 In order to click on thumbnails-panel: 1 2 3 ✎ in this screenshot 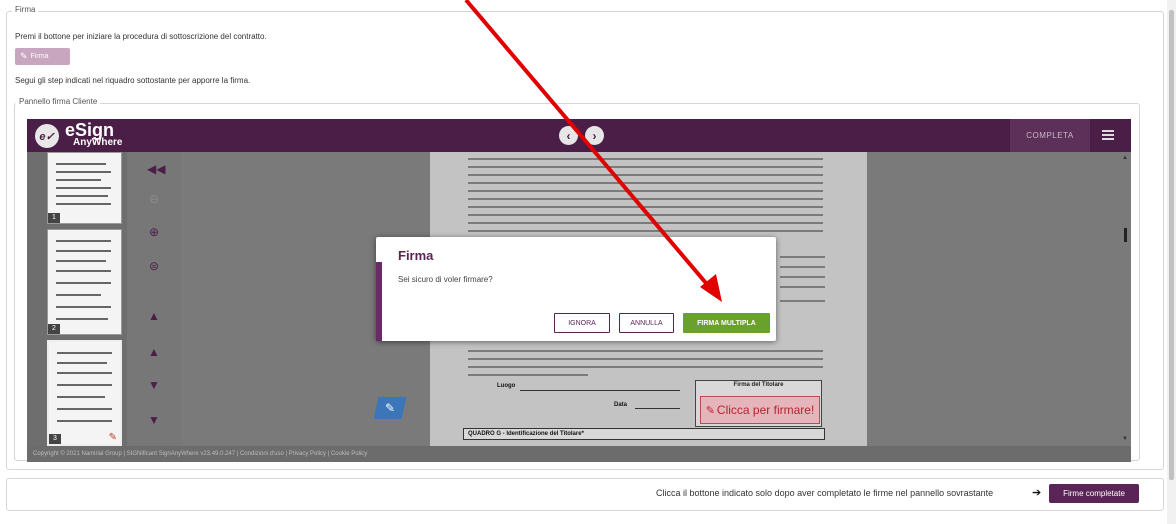, I will do `click(77, 299)`.